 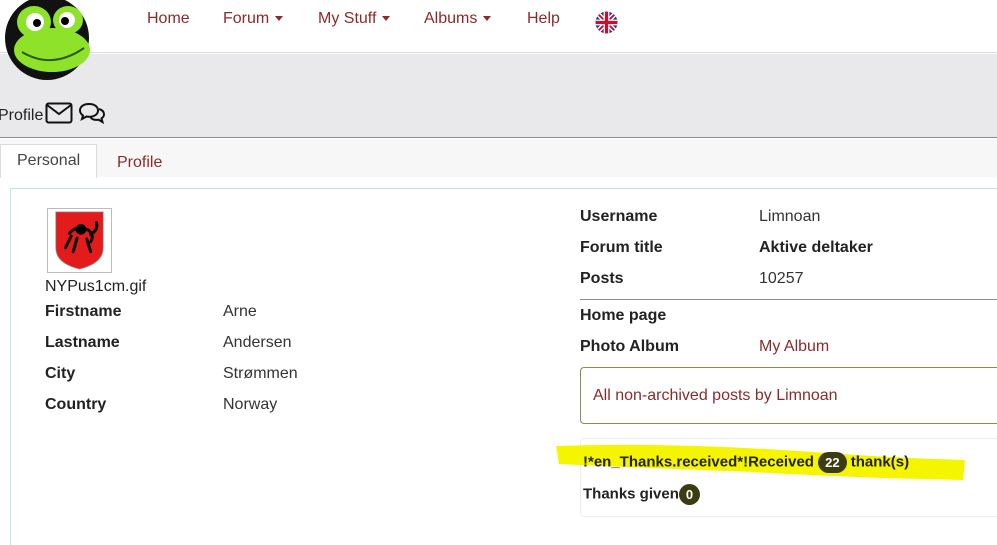 I want to click on thanks-received-suffix: thank(s), so click(x=880, y=462).